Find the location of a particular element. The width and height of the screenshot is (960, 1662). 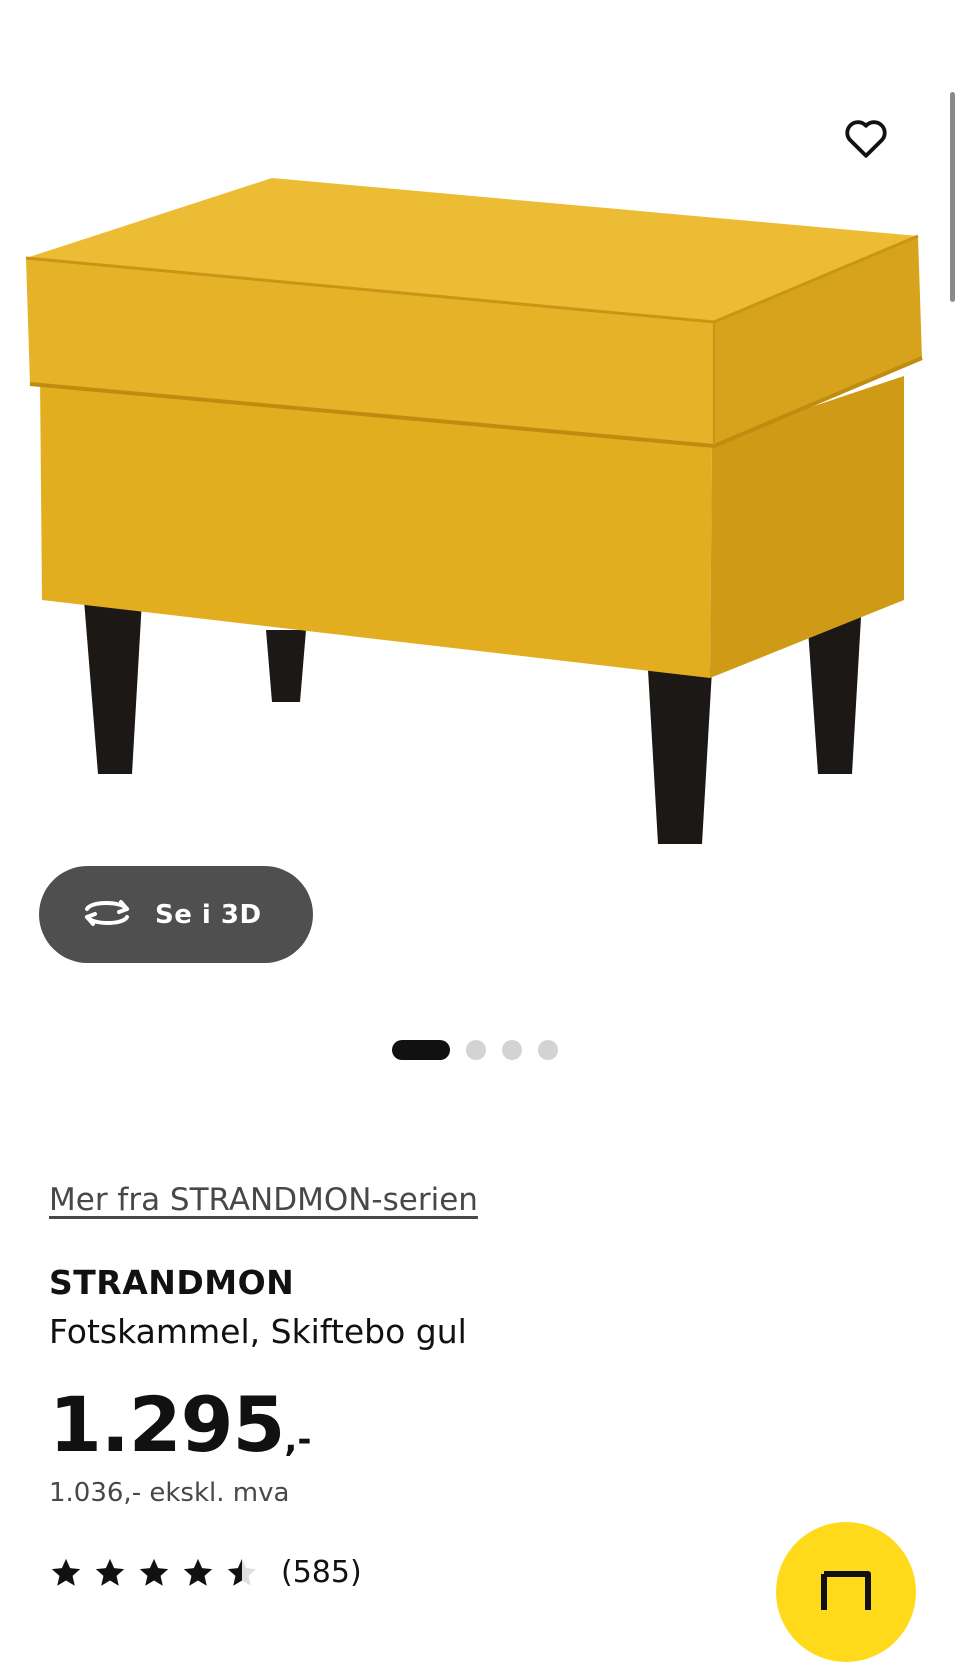

heart-outline-icon is located at coordinates (866, 140).